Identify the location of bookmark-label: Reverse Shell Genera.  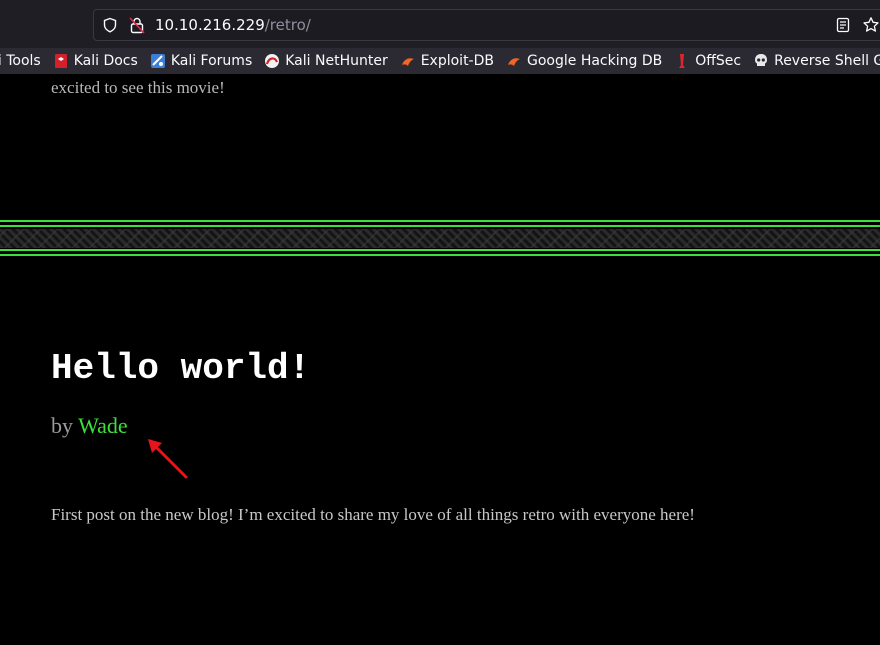
(827, 61).